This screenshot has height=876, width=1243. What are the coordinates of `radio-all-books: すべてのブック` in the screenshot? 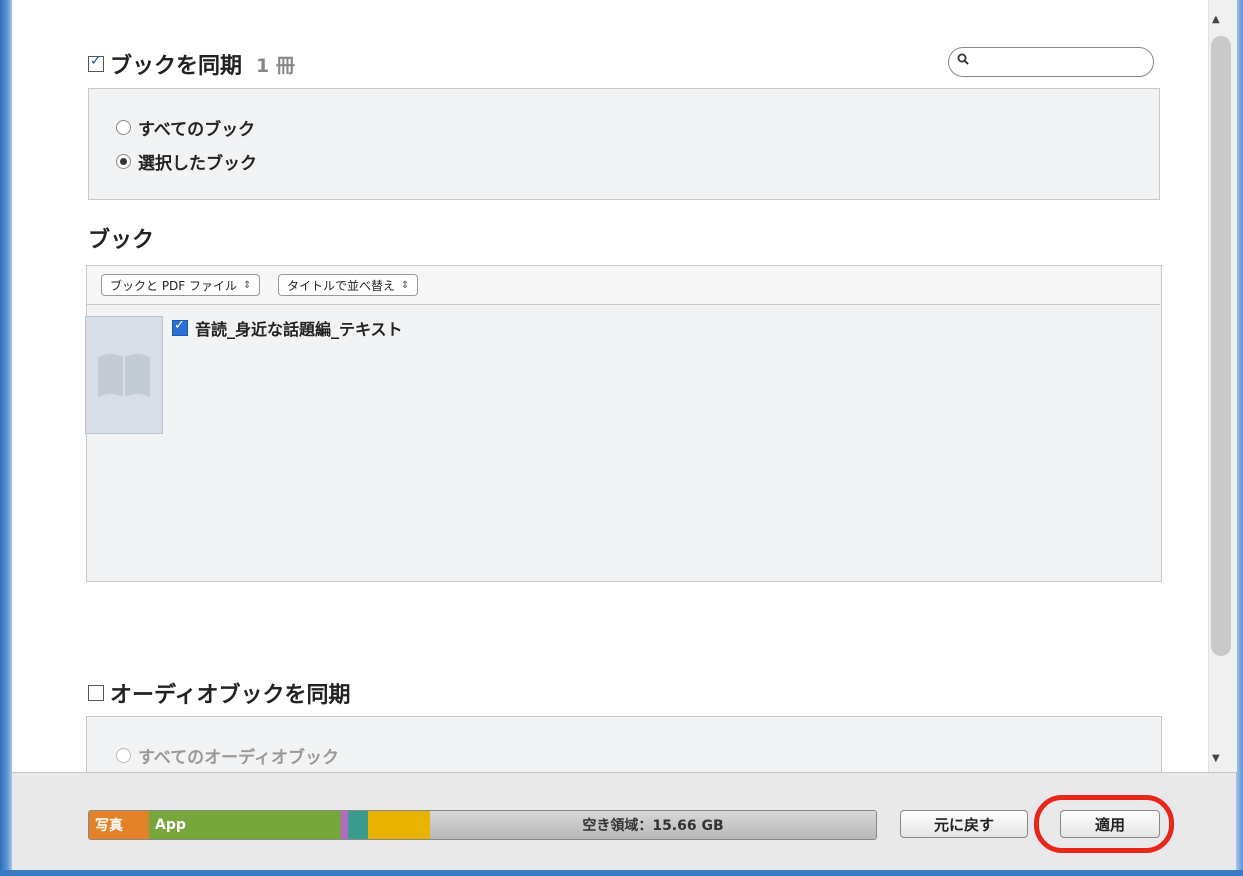 It's located at (185, 127).